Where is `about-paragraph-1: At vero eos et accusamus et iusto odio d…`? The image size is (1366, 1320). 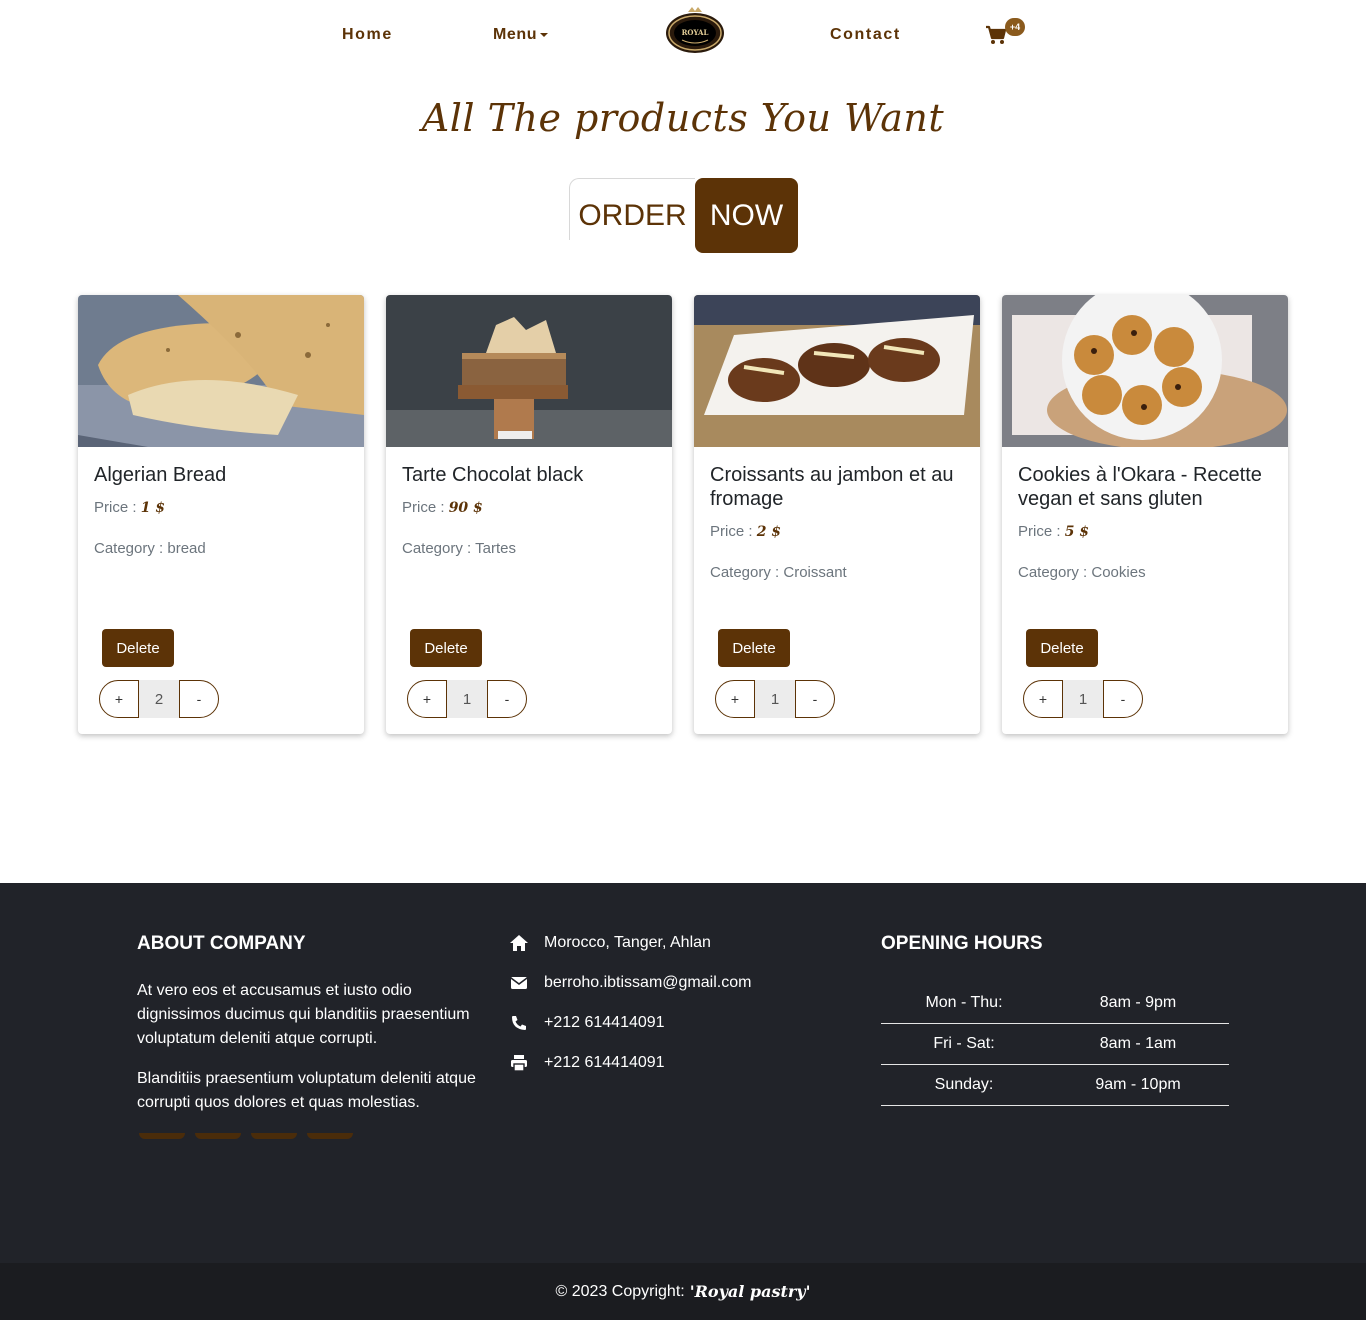
about-paragraph-1: At vero eos et accusamus et iusto odio d… is located at coordinates (303, 1014).